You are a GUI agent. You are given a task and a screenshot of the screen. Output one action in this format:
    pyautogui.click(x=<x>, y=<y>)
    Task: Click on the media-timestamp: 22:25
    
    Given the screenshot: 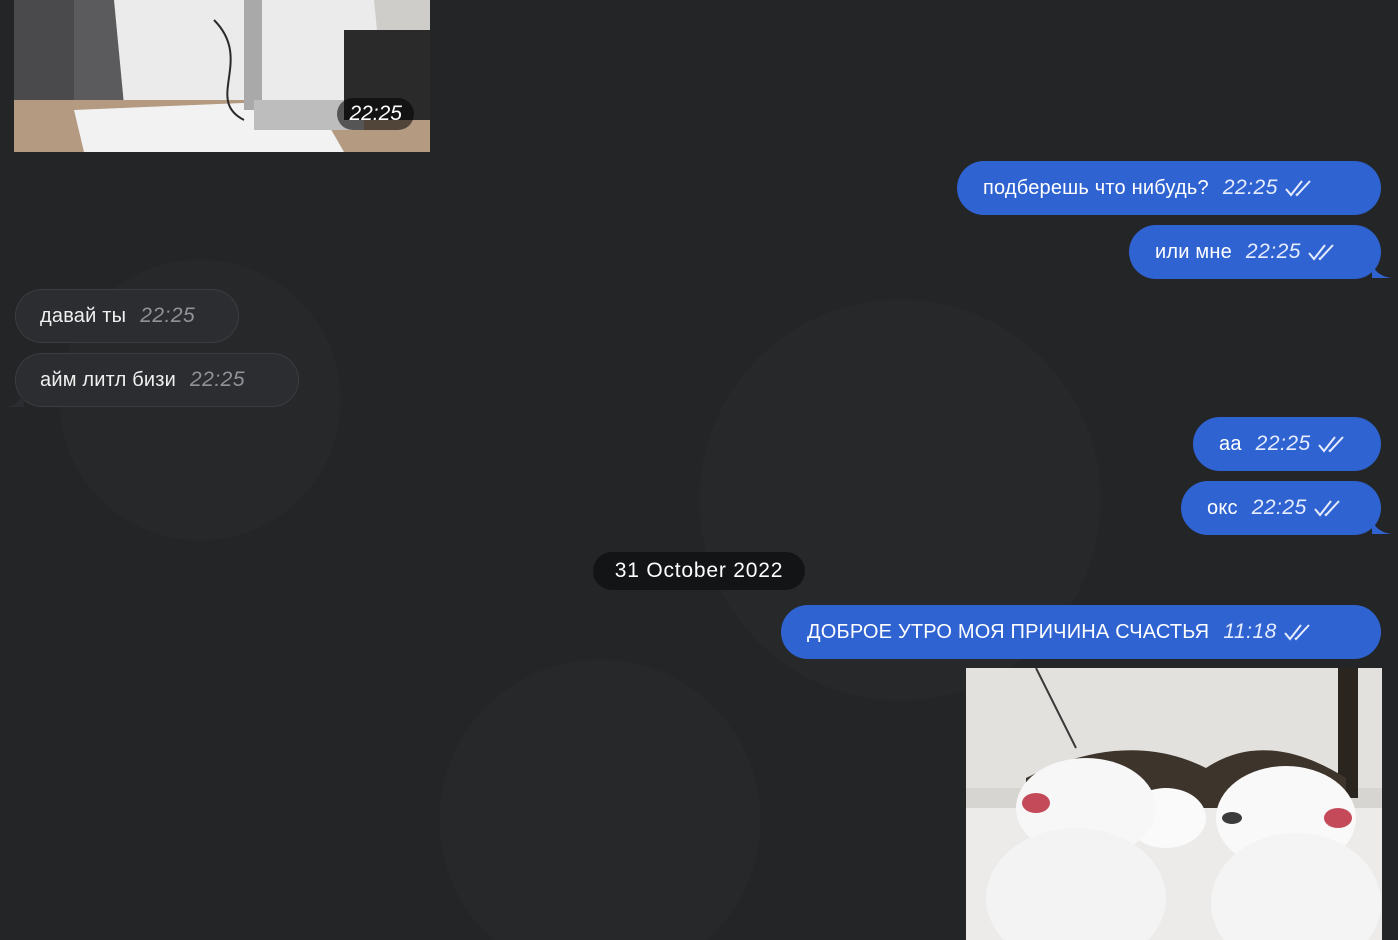 What is the action you would take?
    pyautogui.click(x=375, y=114)
    